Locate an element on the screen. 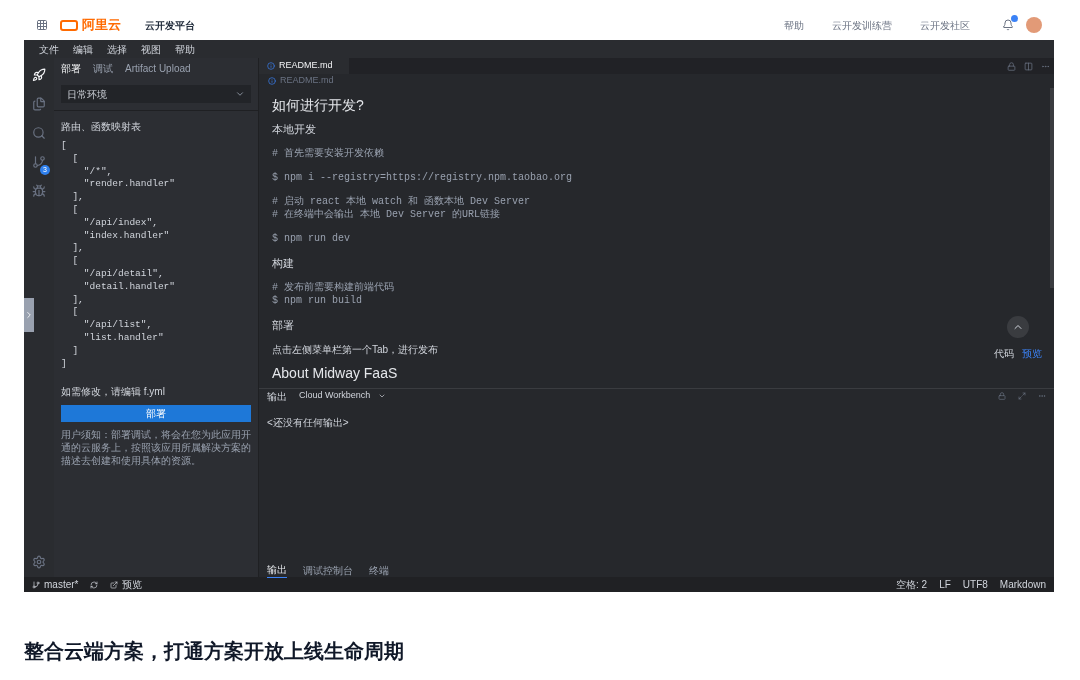 The width and height of the screenshot is (1080, 680). logo-text: 阿里云 is located at coordinates (101, 25).